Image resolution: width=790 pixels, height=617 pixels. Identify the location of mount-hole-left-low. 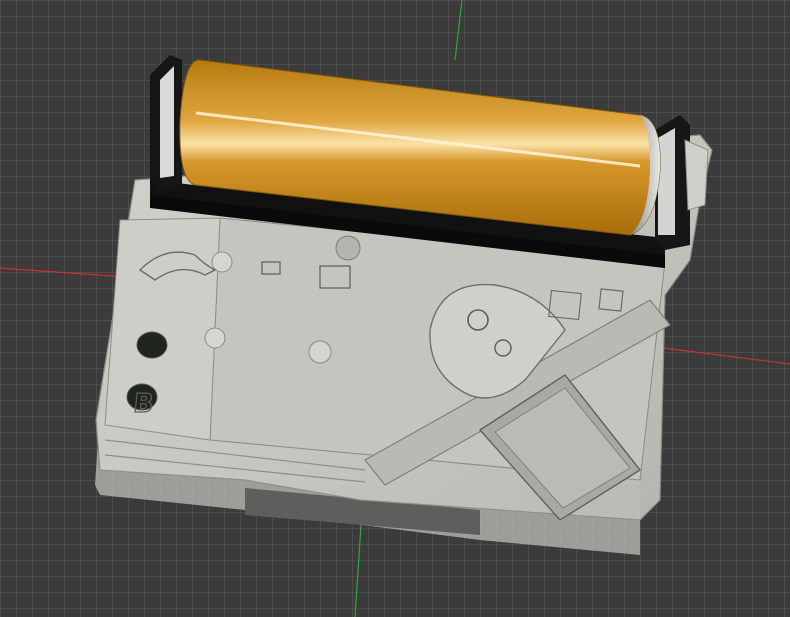
(215, 338).